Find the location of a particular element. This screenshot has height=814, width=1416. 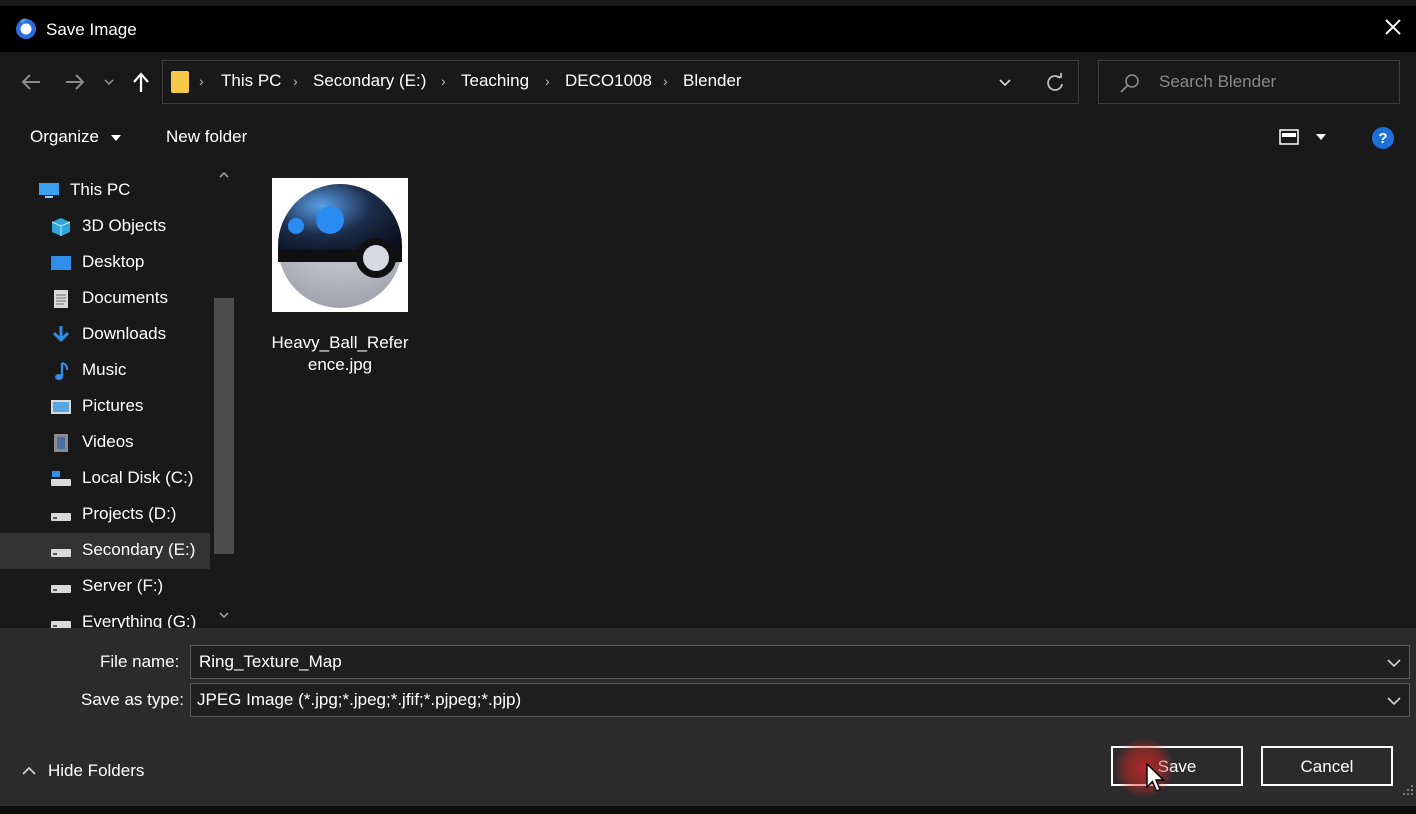

sidebar-item-3d-objects: 3D Objects is located at coordinates (105, 227).